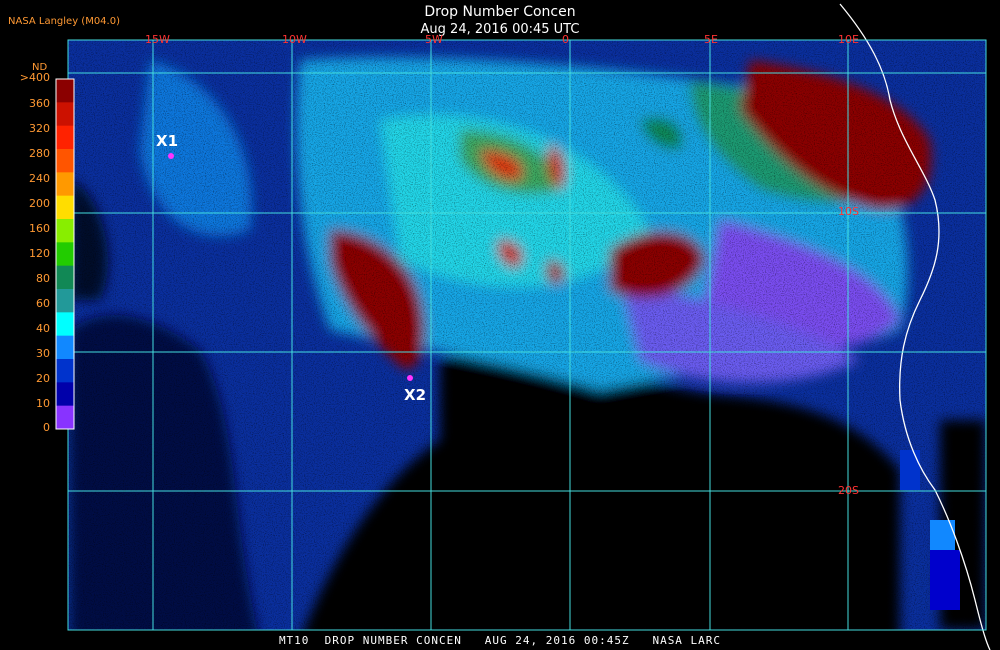 Image resolution: width=1000 pixels, height=650 pixels. I want to click on lat-label: 20S, so click(848, 490).